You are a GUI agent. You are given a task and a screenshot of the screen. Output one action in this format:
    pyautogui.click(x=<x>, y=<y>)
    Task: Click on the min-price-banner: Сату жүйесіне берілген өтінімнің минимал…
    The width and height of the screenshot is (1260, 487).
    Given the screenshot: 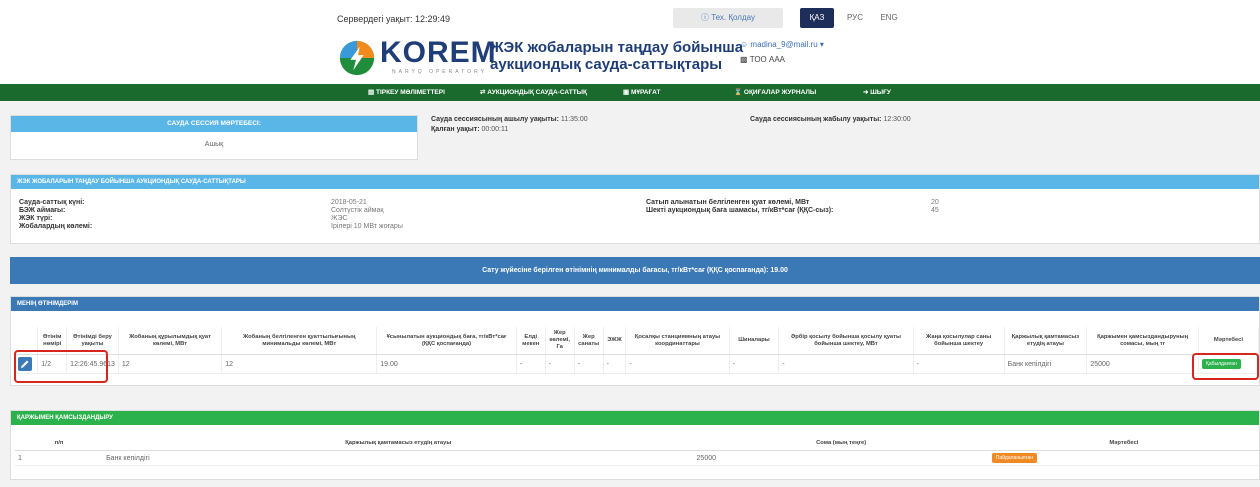 What is the action you would take?
    pyautogui.click(x=635, y=270)
    